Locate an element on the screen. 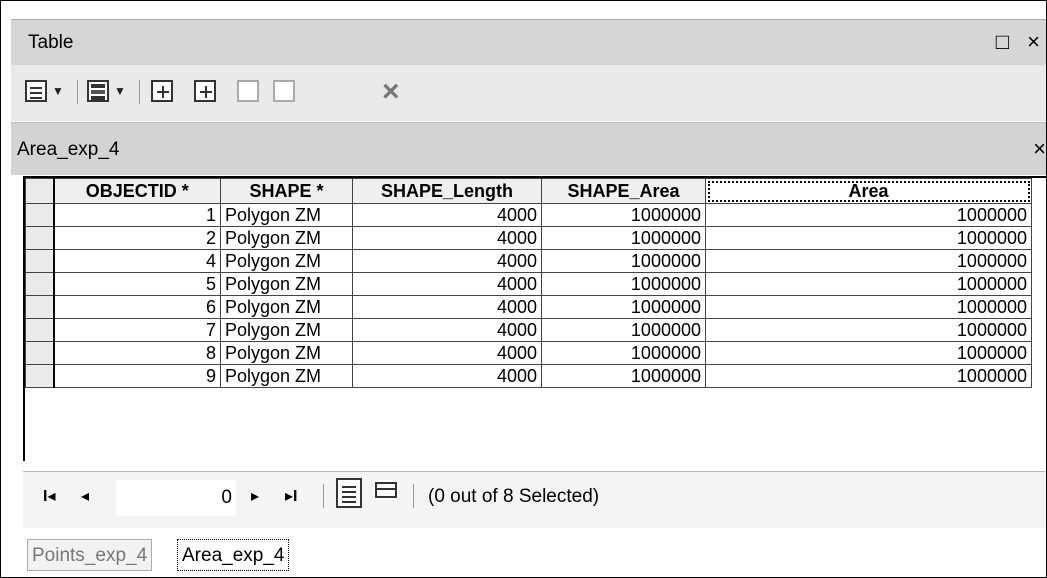 This screenshot has width=1047, height=578. first-record-icon: I◂ is located at coordinates (49, 496).